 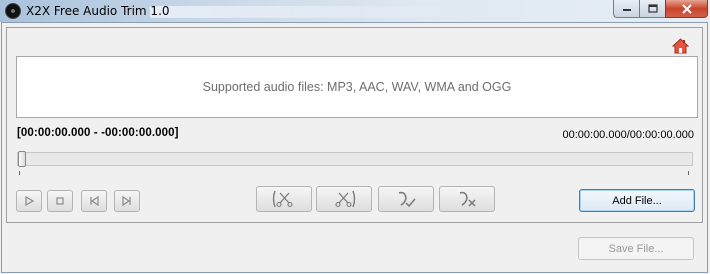 I want to click on pen-check-icon, so click(x=407, y=199).